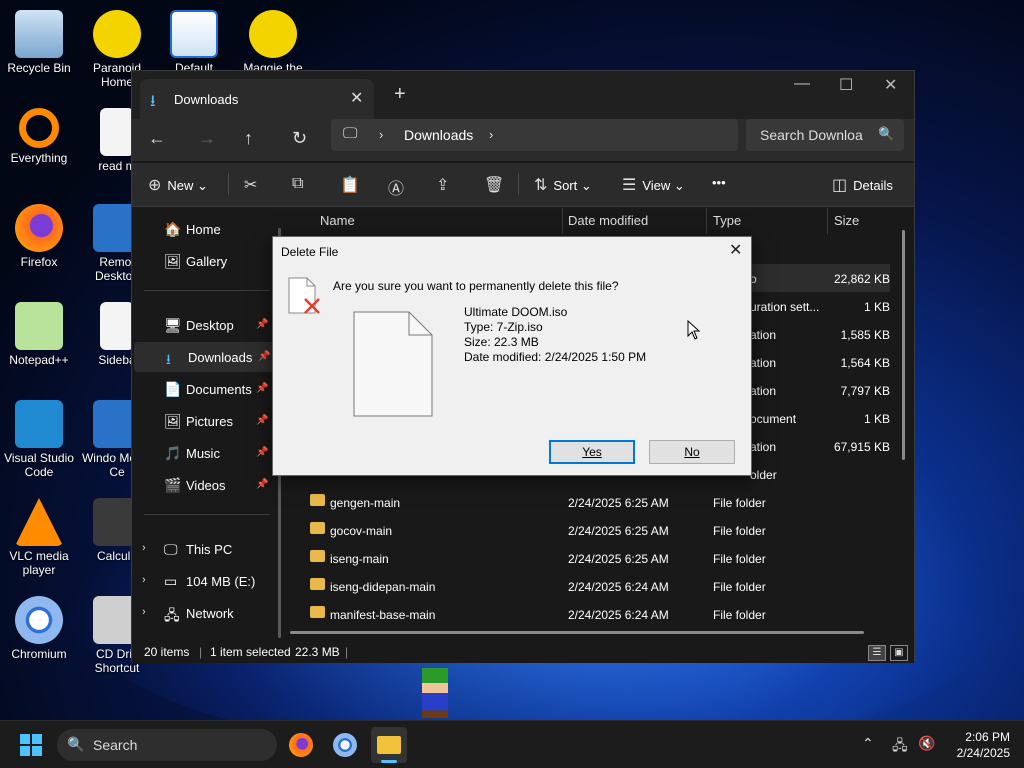  Describe the element at coordinates (39, 537) in the screenshot. I see `desktop-icon-vlc: VLC media player` at that location.